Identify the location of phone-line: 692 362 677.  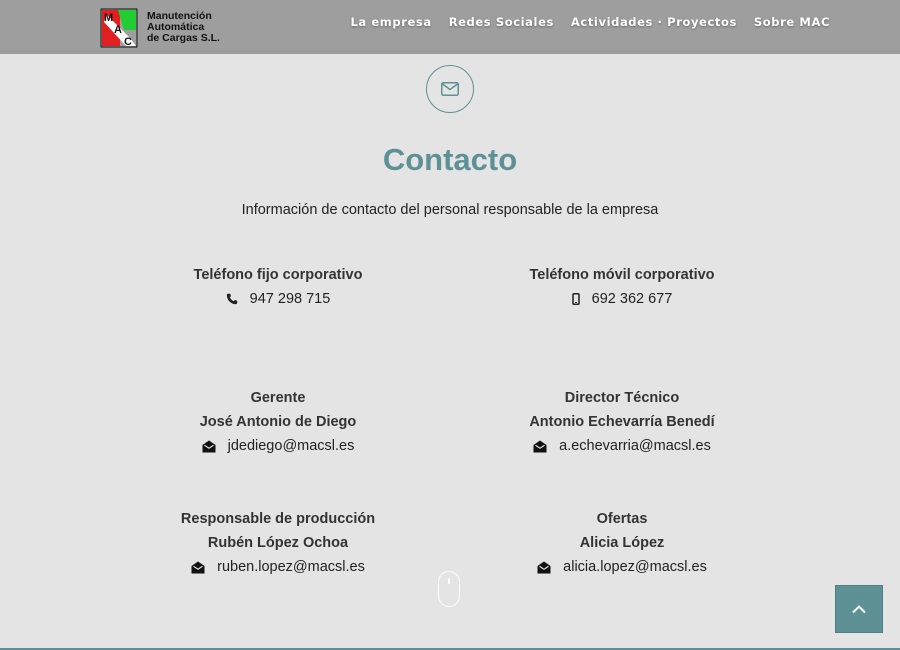
(622, 299).